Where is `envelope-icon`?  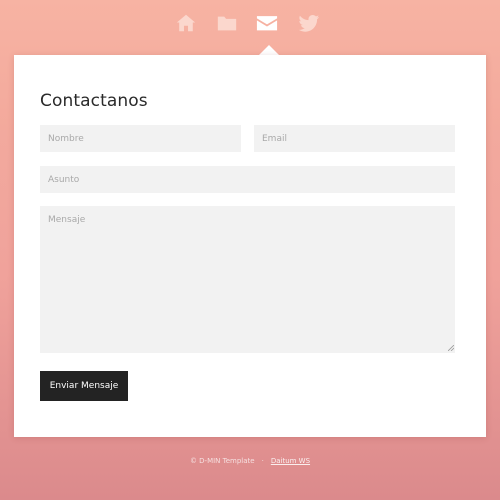
envelope-icon is located at coordinates (267, 23).